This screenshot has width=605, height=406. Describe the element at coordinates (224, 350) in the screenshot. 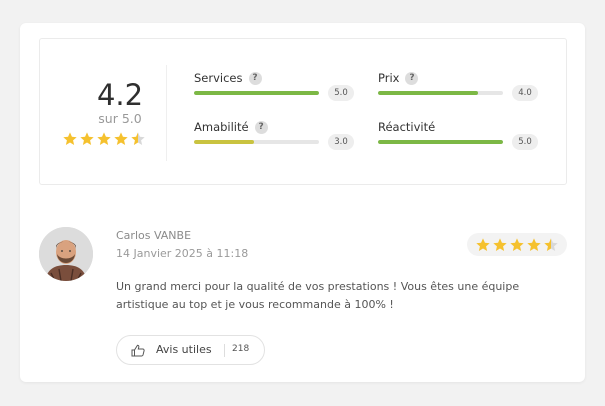

I see `button-divider` at that location.